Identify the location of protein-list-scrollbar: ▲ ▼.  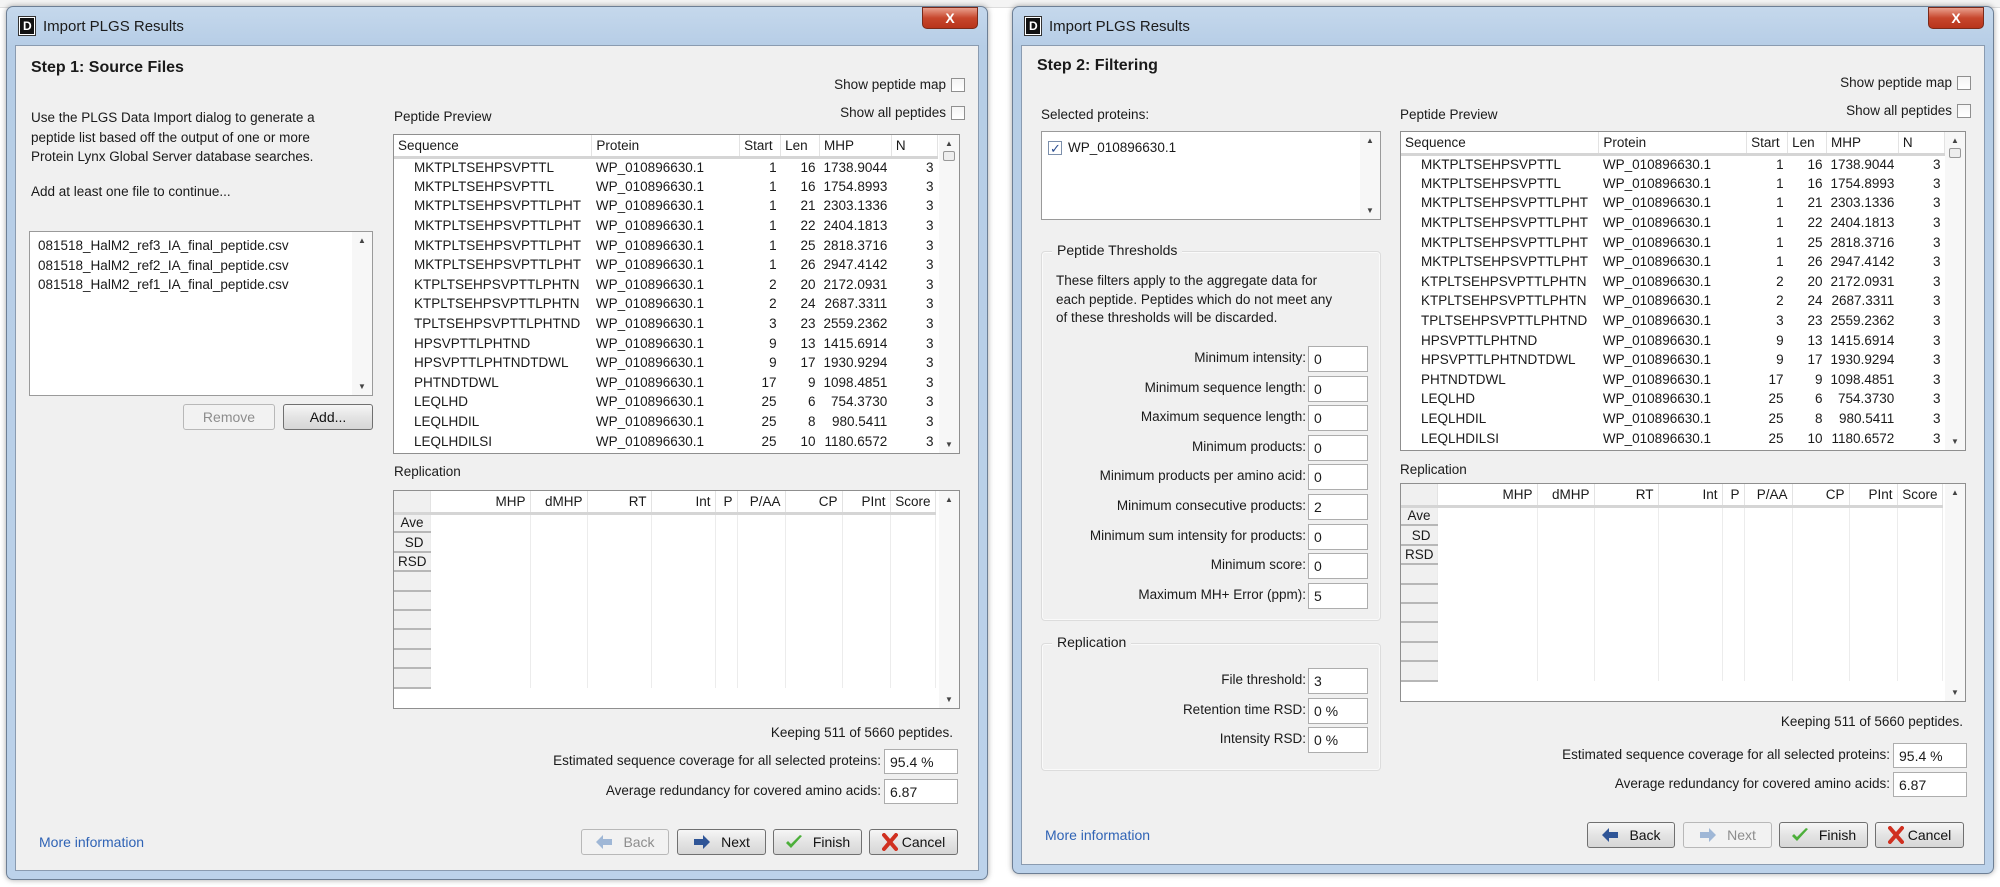
(1370, 175).